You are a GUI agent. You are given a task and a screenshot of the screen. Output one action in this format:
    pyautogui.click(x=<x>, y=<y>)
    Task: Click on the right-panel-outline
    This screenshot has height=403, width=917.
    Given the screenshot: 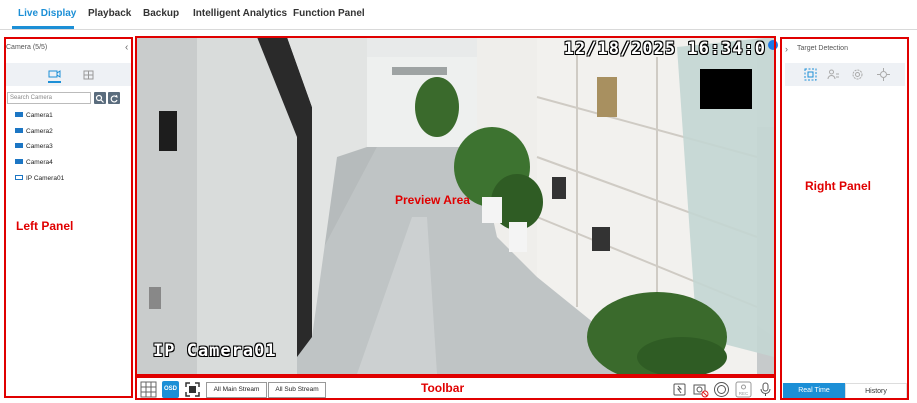 What is the action you would take?
    pyautogui.click(x=844, y=218)
    